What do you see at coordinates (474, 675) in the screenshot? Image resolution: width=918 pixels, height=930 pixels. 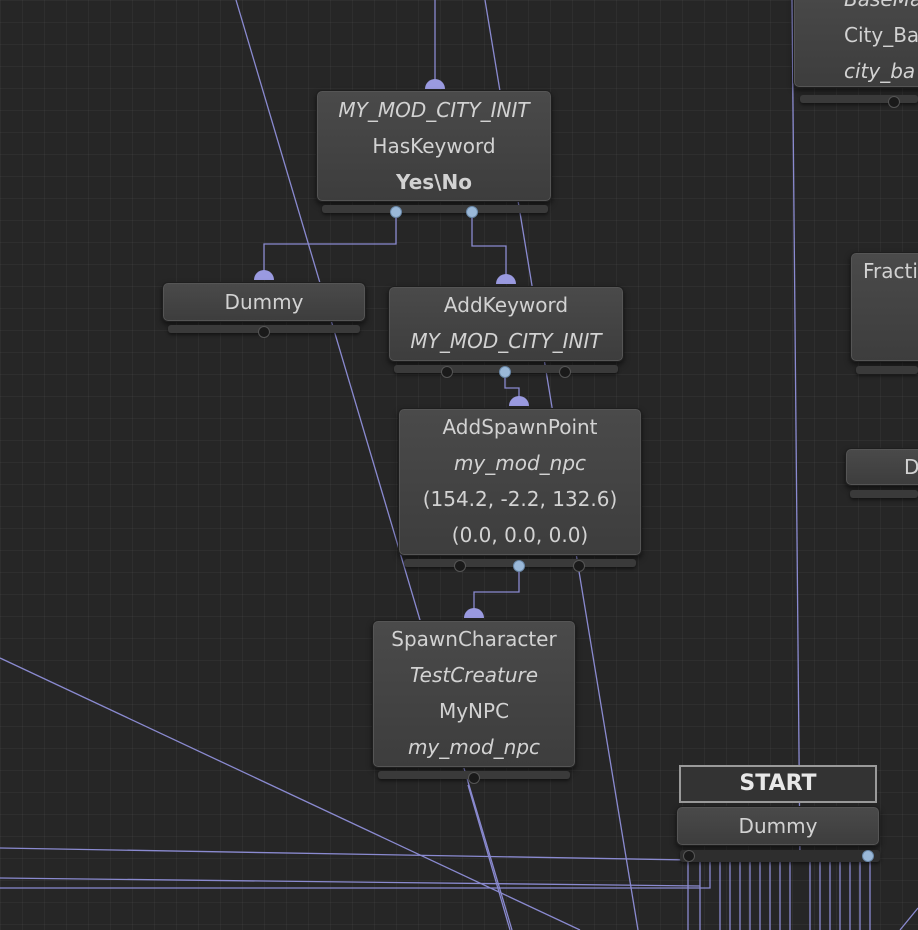 I see `node-creature: TestCreature` at bounding box center [474, 675].